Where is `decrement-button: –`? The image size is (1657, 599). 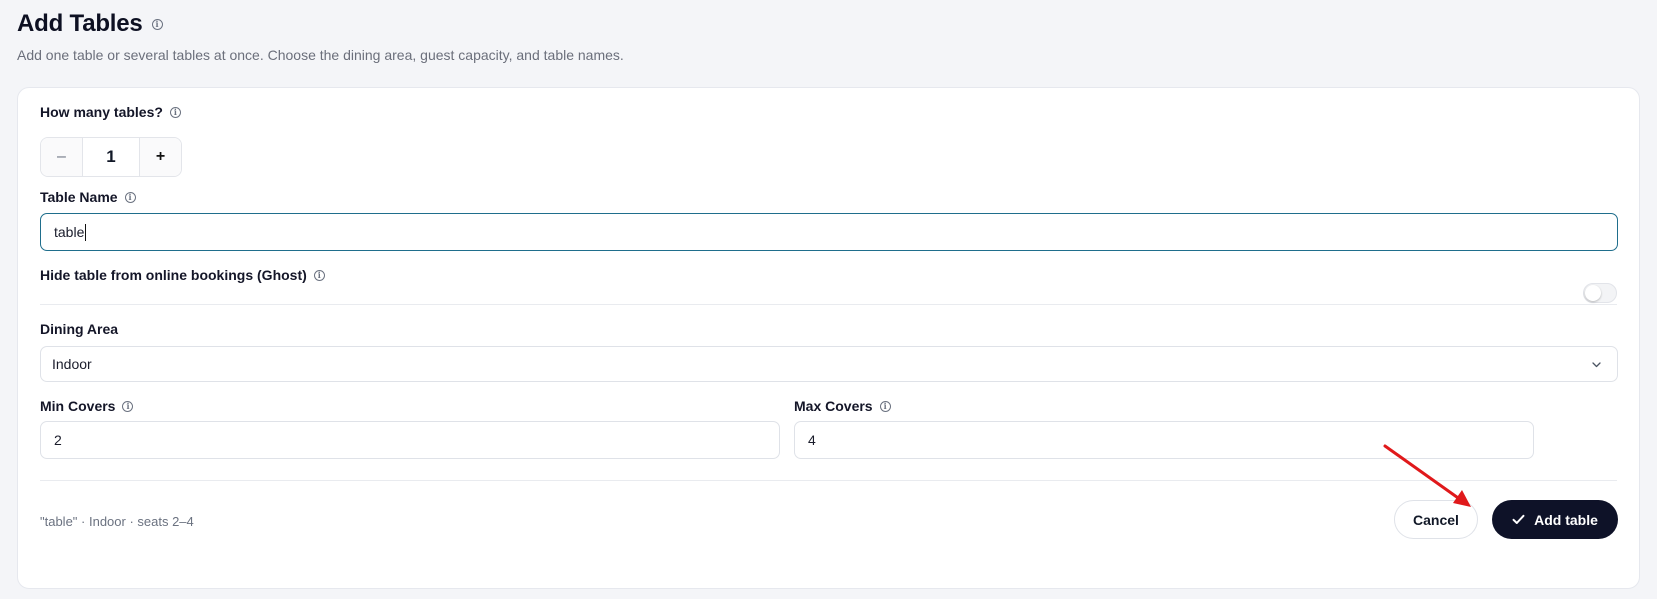
decrement-button: – is located at coordinates (61, 157).